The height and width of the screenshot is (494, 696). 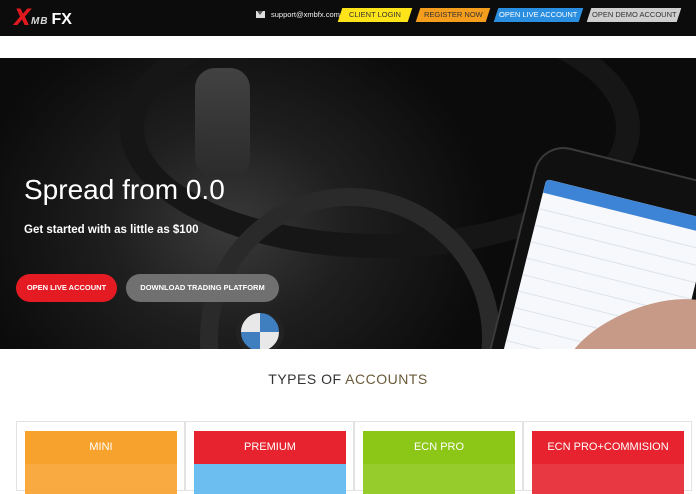 What do you see at coordinates (124, 189) in the screenshot?
I see `hero-title: Spread from 0.0` at bounding box center [124, 189].